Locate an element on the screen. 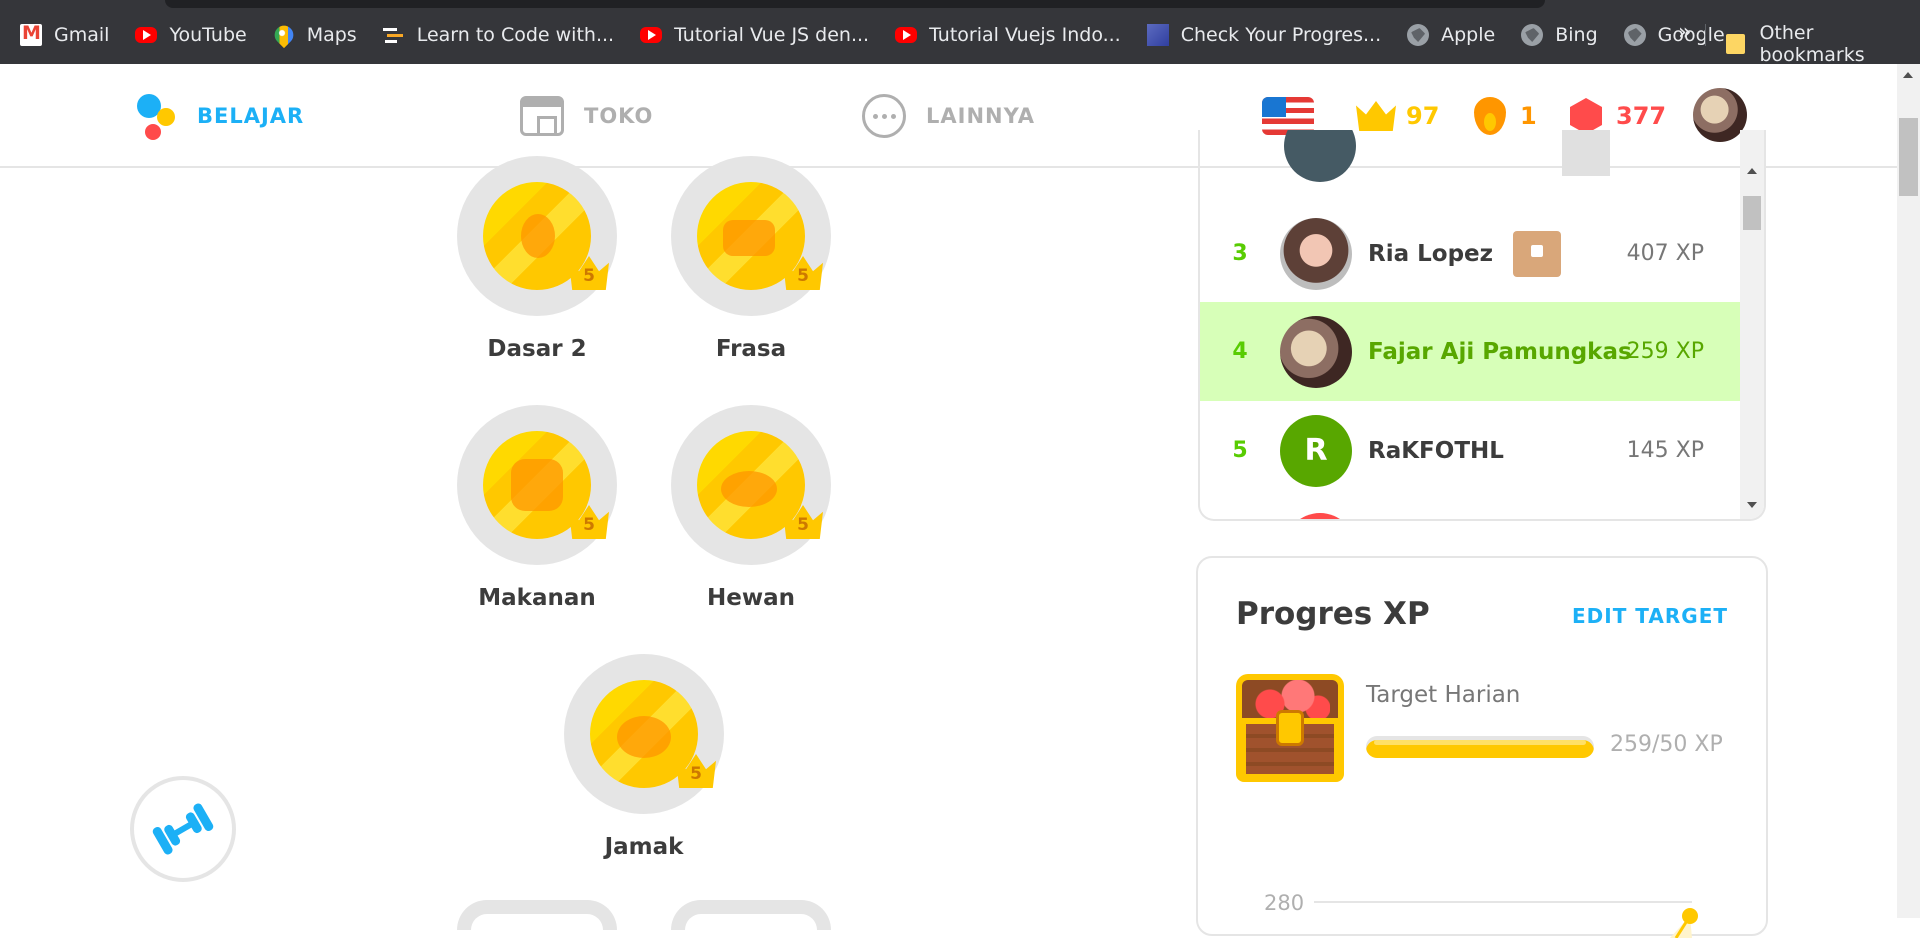 The height and width of the screenshot is (938, 1920). skill-jamak: 5 Jamak is located at coordinates (644, 757).